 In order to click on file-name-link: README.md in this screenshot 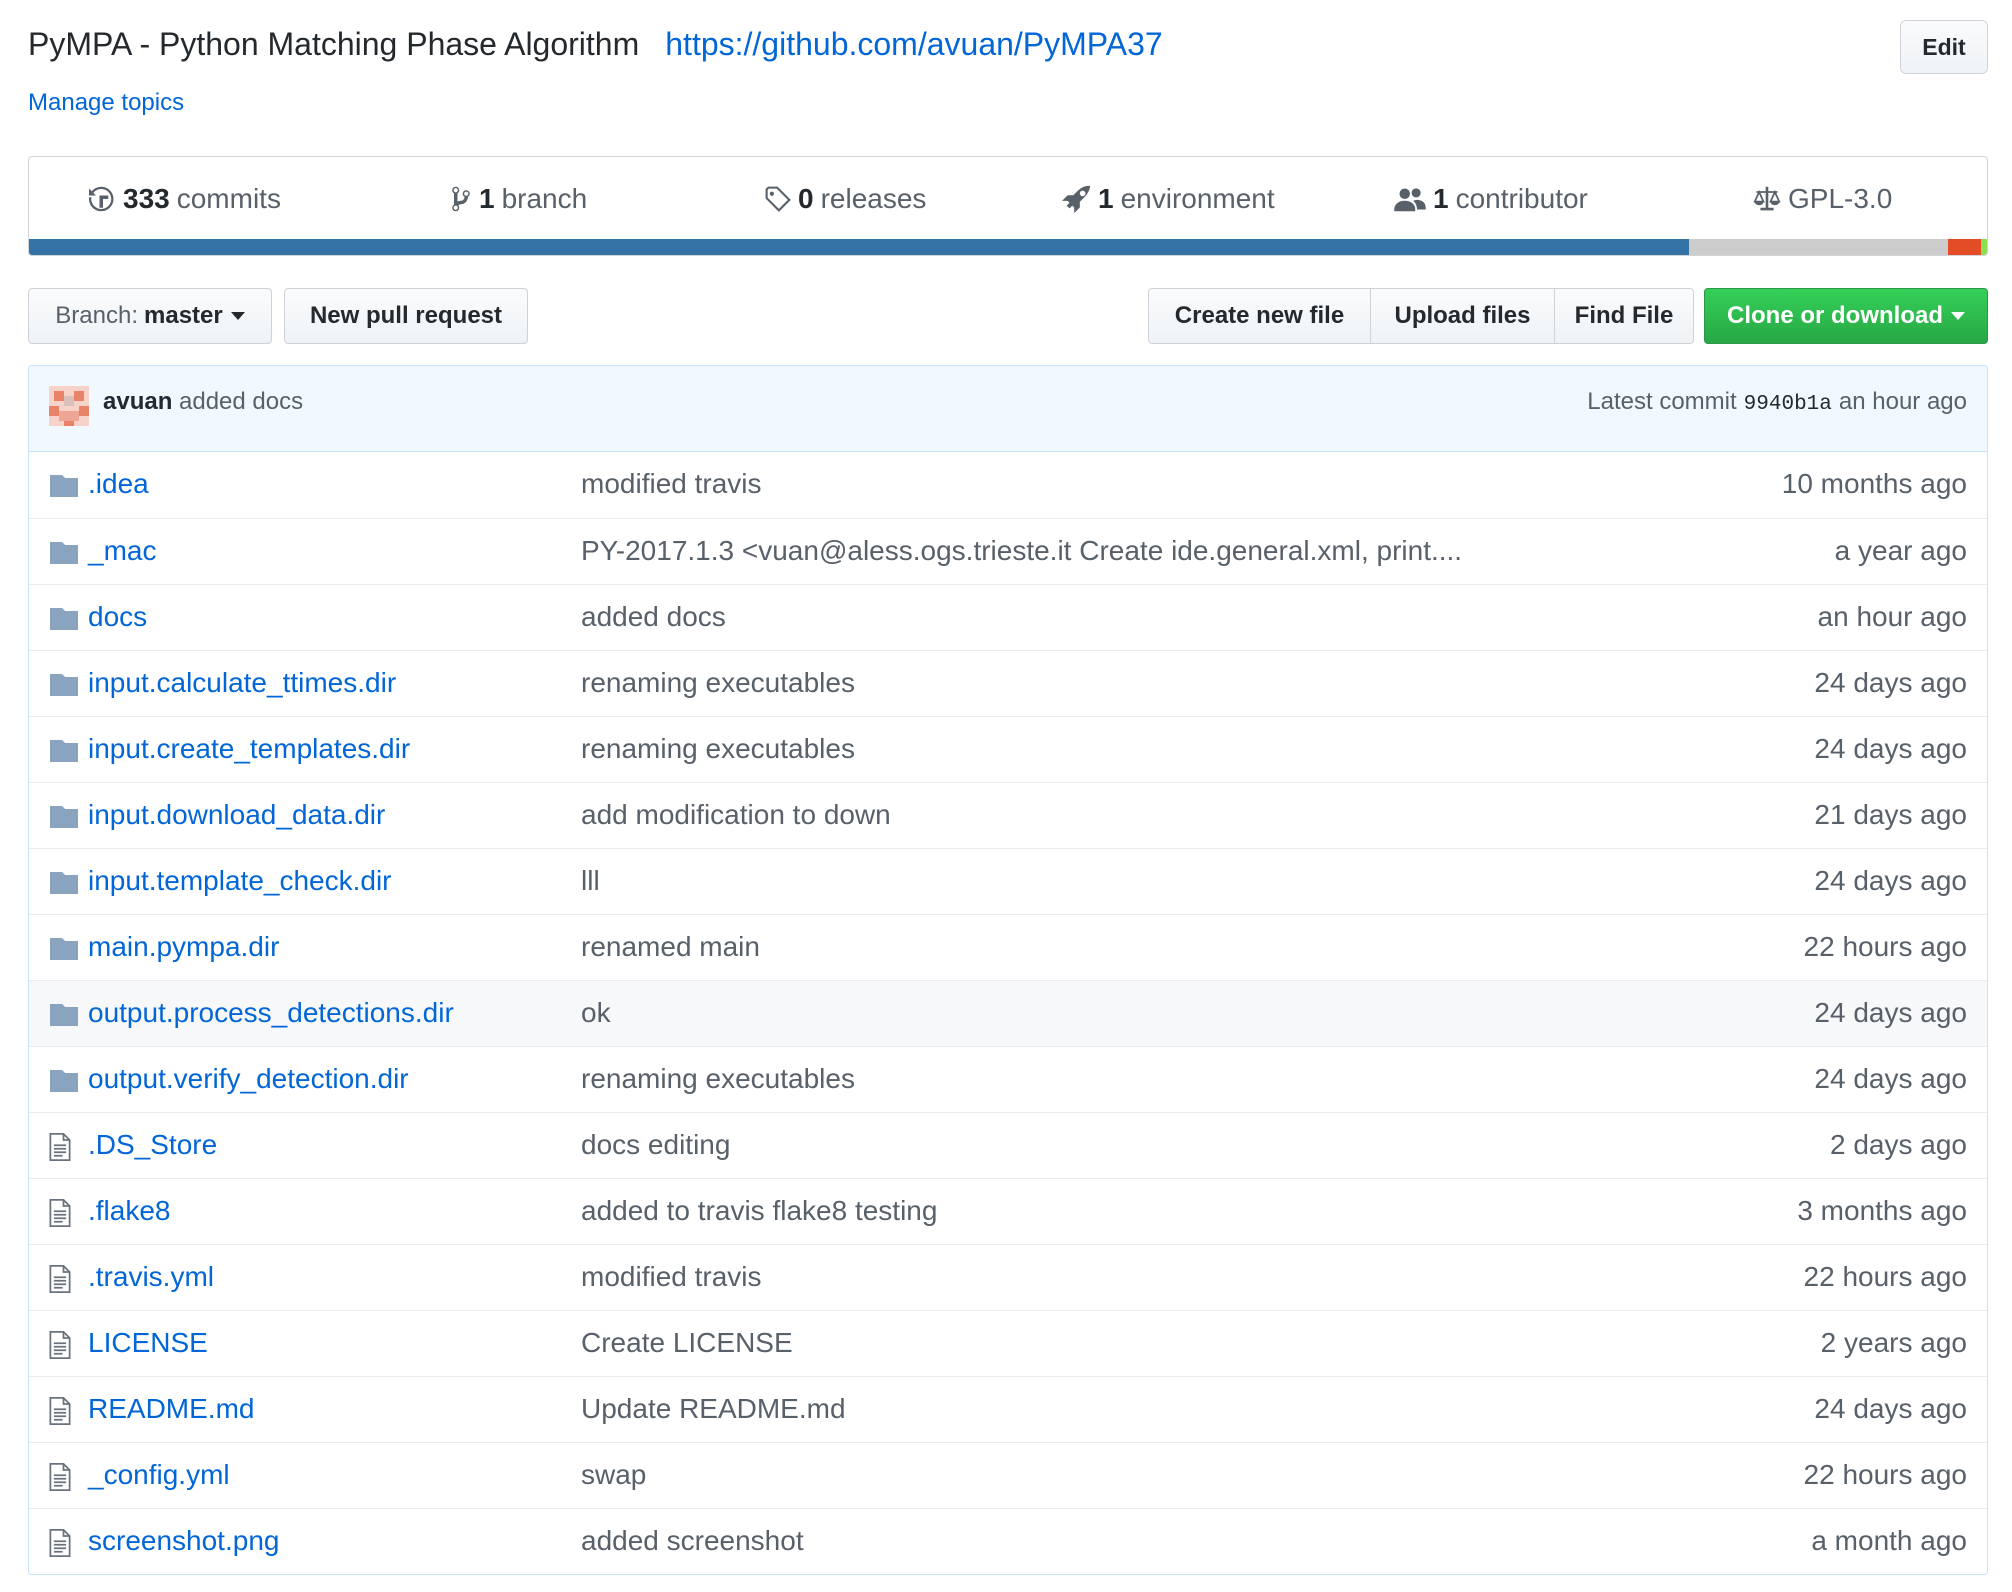, I will do `click(171, 1409)`.